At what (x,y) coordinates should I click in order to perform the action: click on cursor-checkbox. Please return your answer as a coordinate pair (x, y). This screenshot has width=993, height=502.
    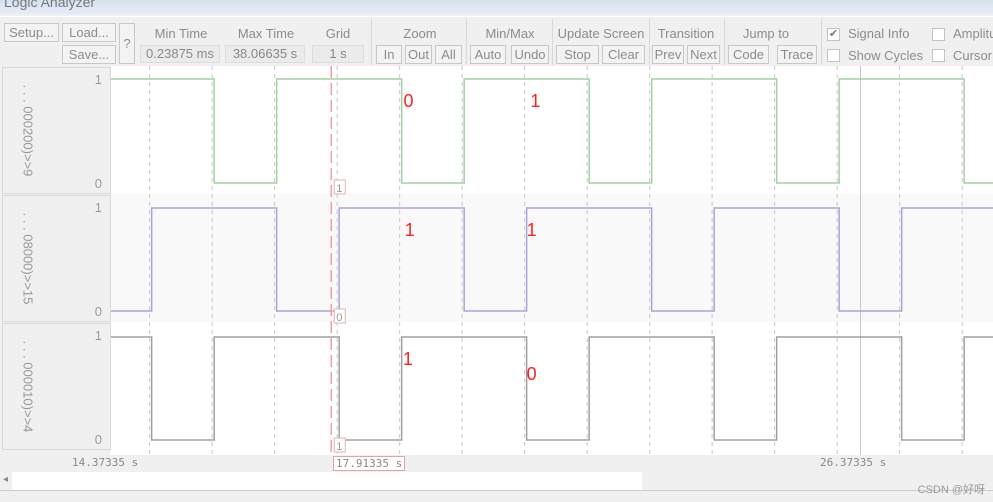
    Looking at the image, I should click on (938, 55).